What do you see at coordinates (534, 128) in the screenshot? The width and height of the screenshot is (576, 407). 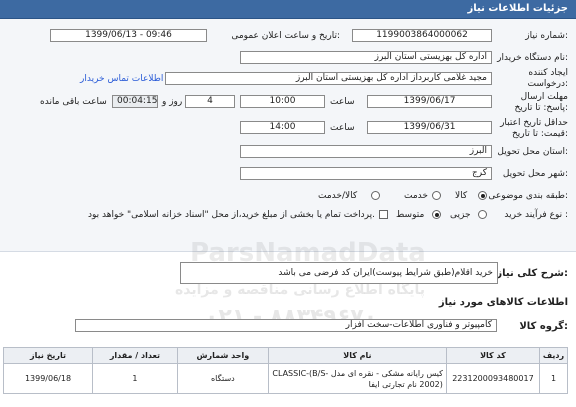 I see `price-validity-label: حداقل تاریخ اعتبار قیمت: تا تاریخ:` at bounding box center [534, 128].